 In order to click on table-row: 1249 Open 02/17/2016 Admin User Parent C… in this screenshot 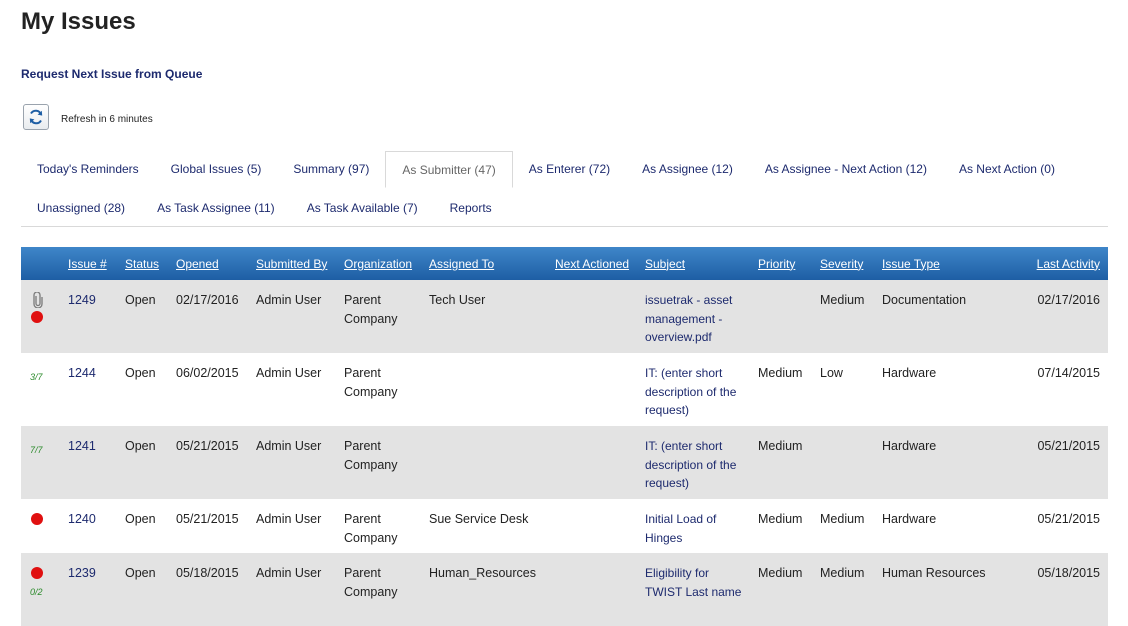, I will do `click(564, 316)`.